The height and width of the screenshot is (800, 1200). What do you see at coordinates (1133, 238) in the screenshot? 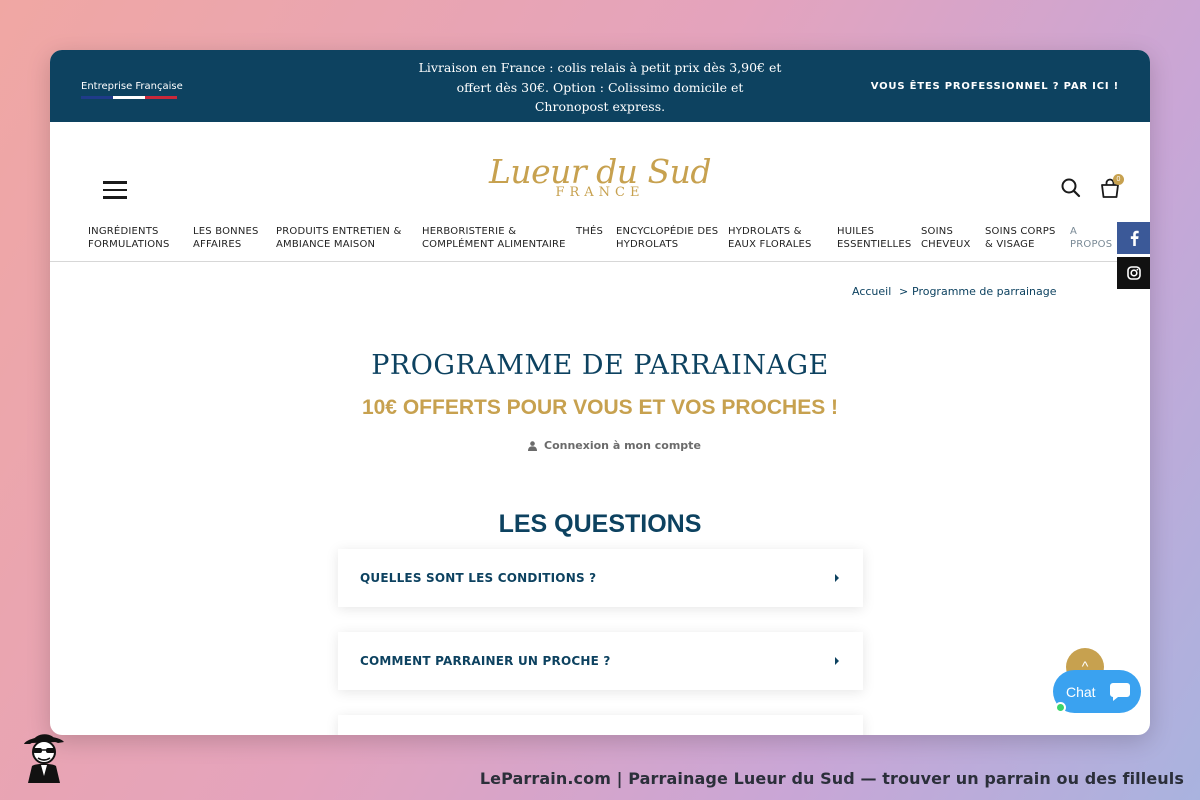
I see `facebook-icon` at bounding box center [1133, 238].